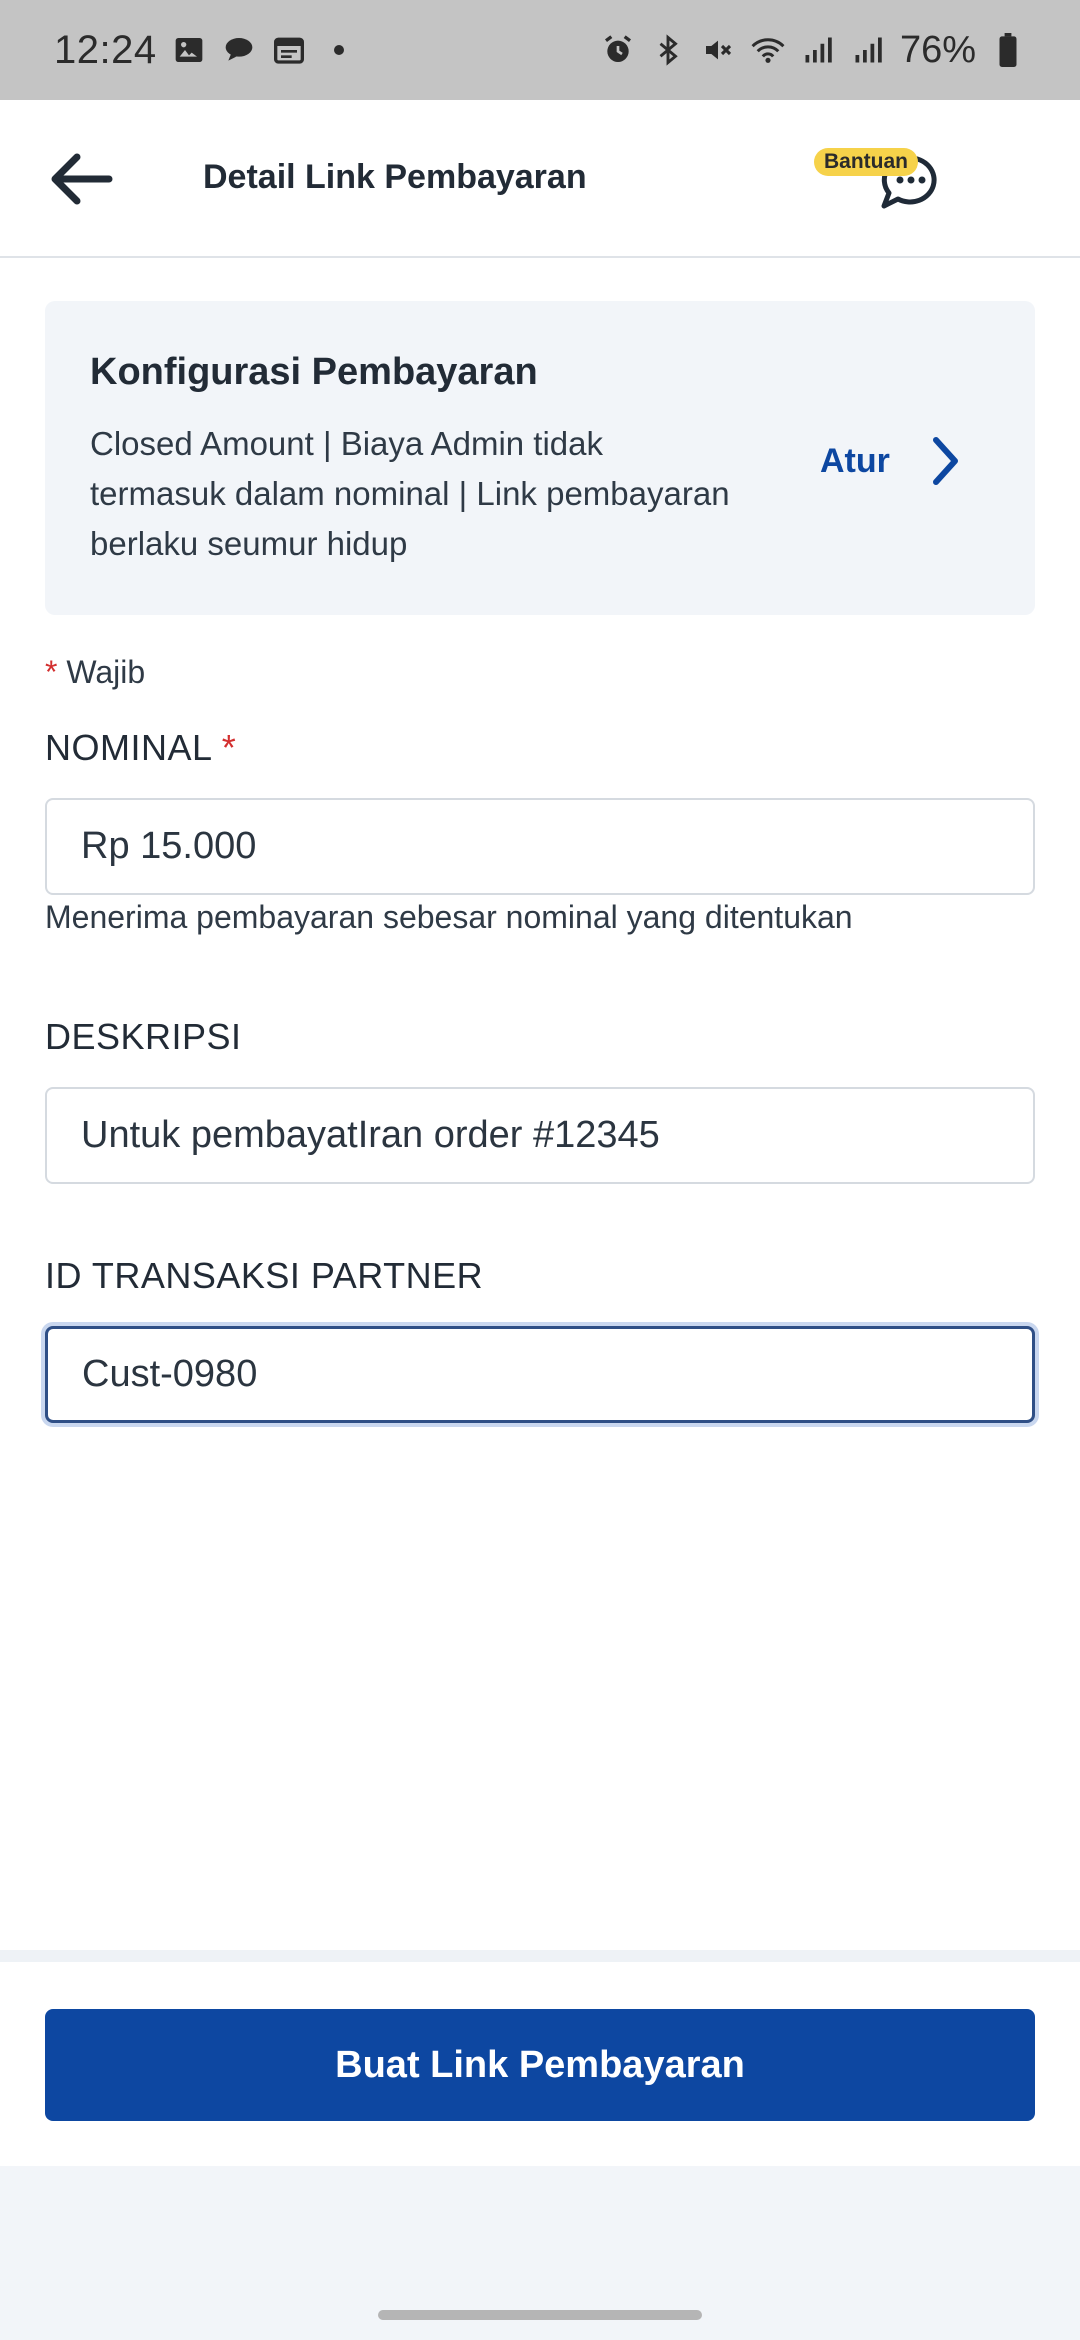 This screenshot has width=1080, height=2340. I want to click on page-title: Detail Link Pembayaran, so click(395, 177).